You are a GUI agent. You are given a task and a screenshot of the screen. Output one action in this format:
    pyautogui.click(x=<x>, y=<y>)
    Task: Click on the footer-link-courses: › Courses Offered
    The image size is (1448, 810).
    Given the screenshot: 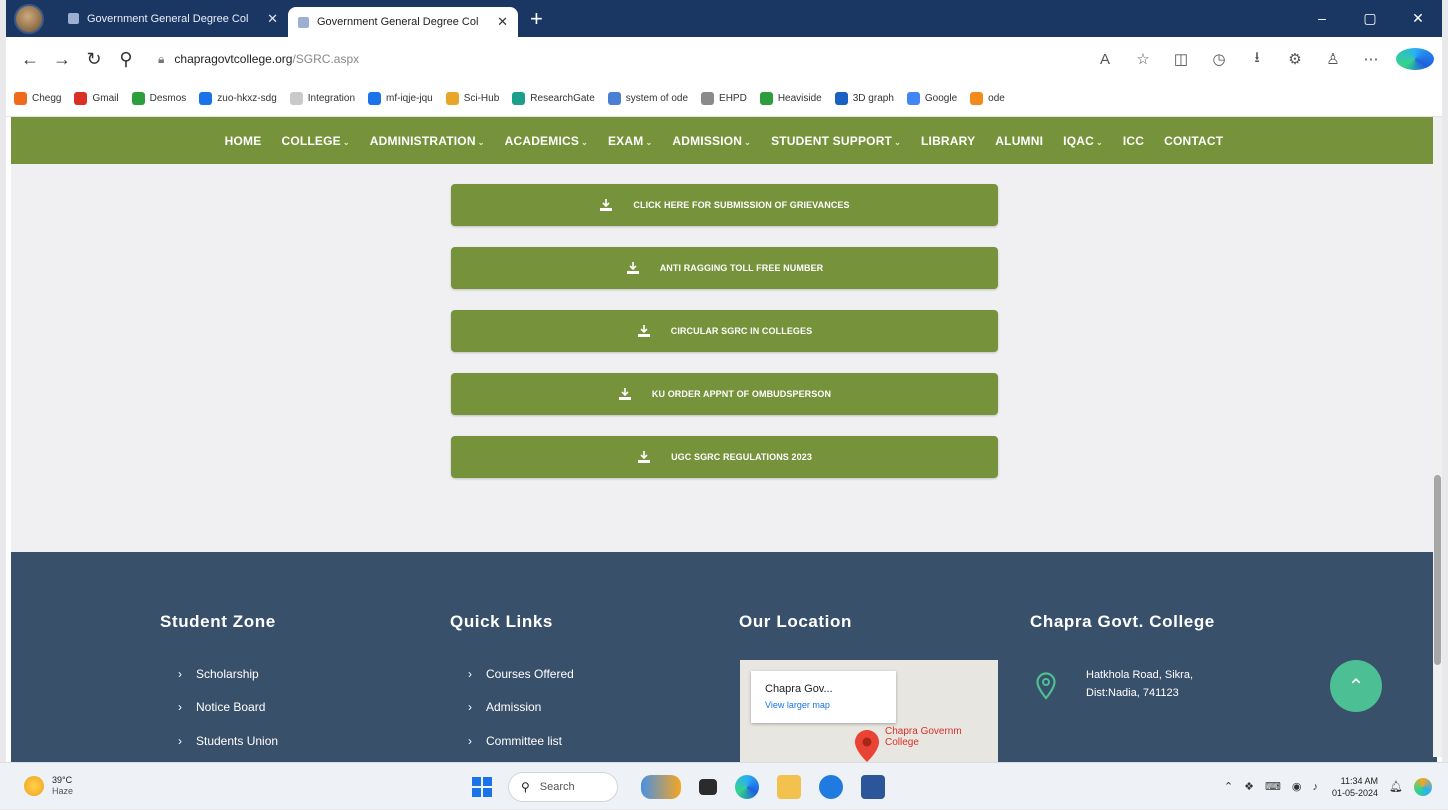 What is the action you would take?
    pyautogui.click(x=521, y=674)
    